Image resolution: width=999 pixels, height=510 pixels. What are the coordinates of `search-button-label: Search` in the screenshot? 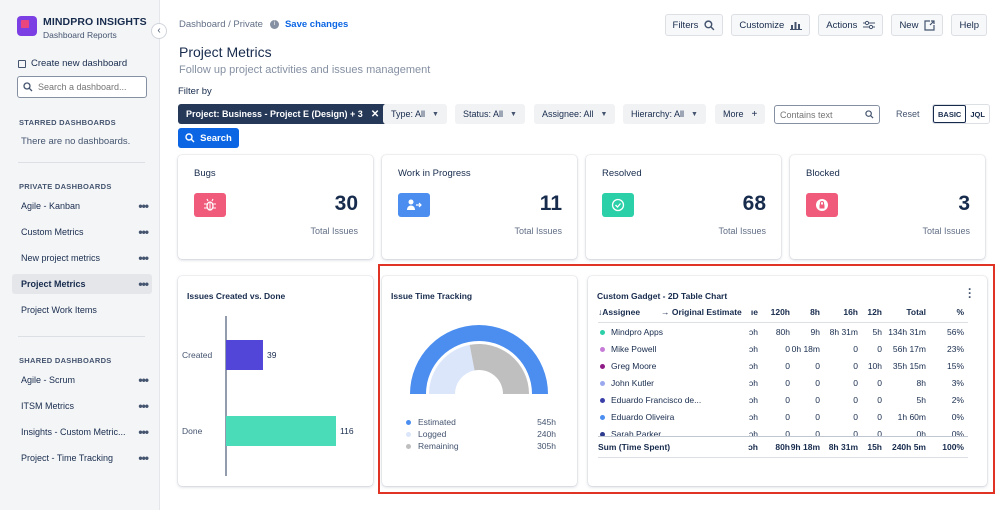 It's located at (216, 138).